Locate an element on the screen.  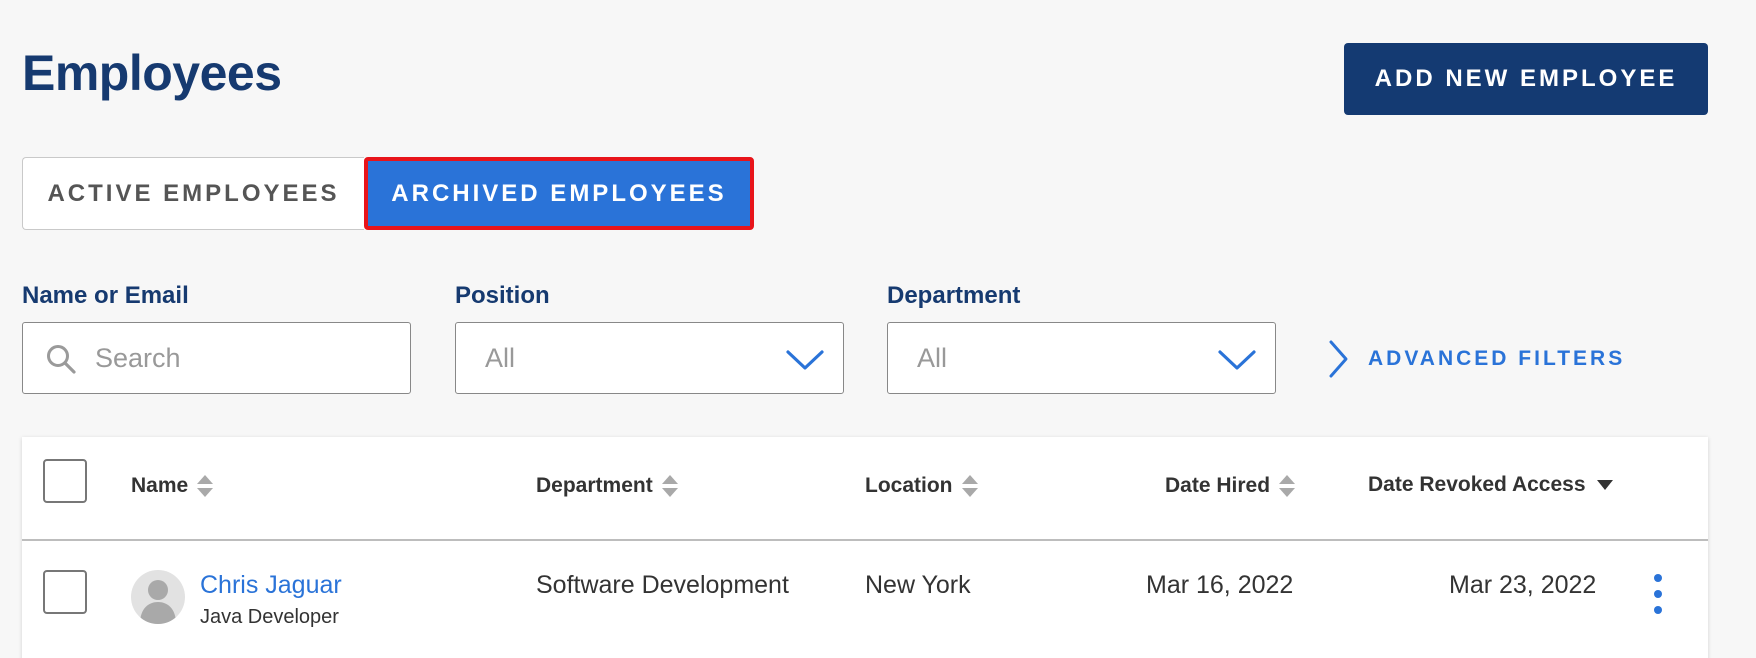
employee-location: New York is located at coordinates (918, 585).